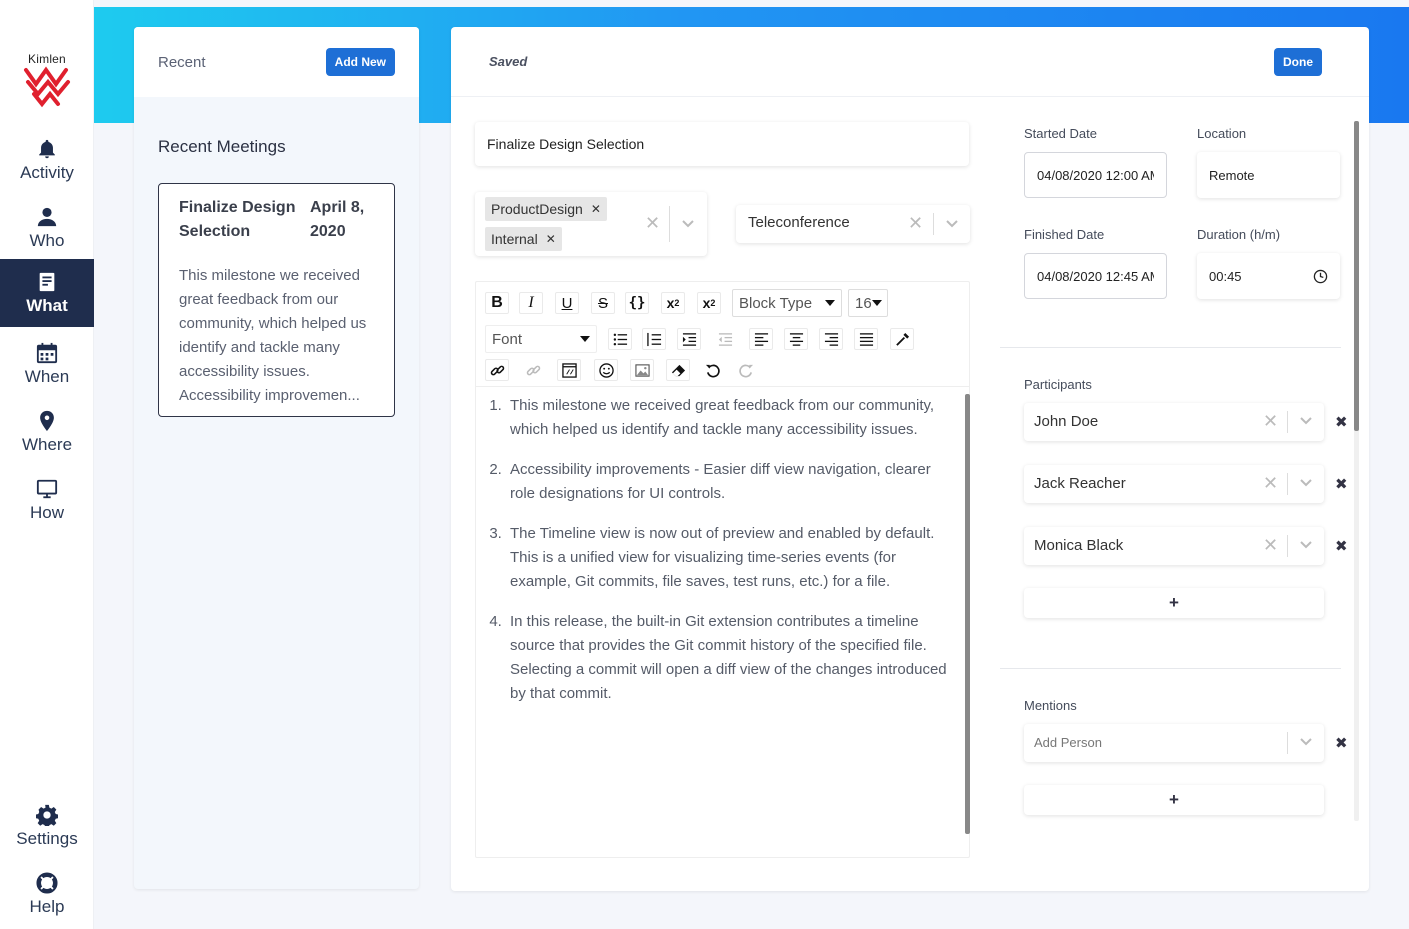 The image size is (1409, 929). I want to click on align-center-button, so click(796, 339).